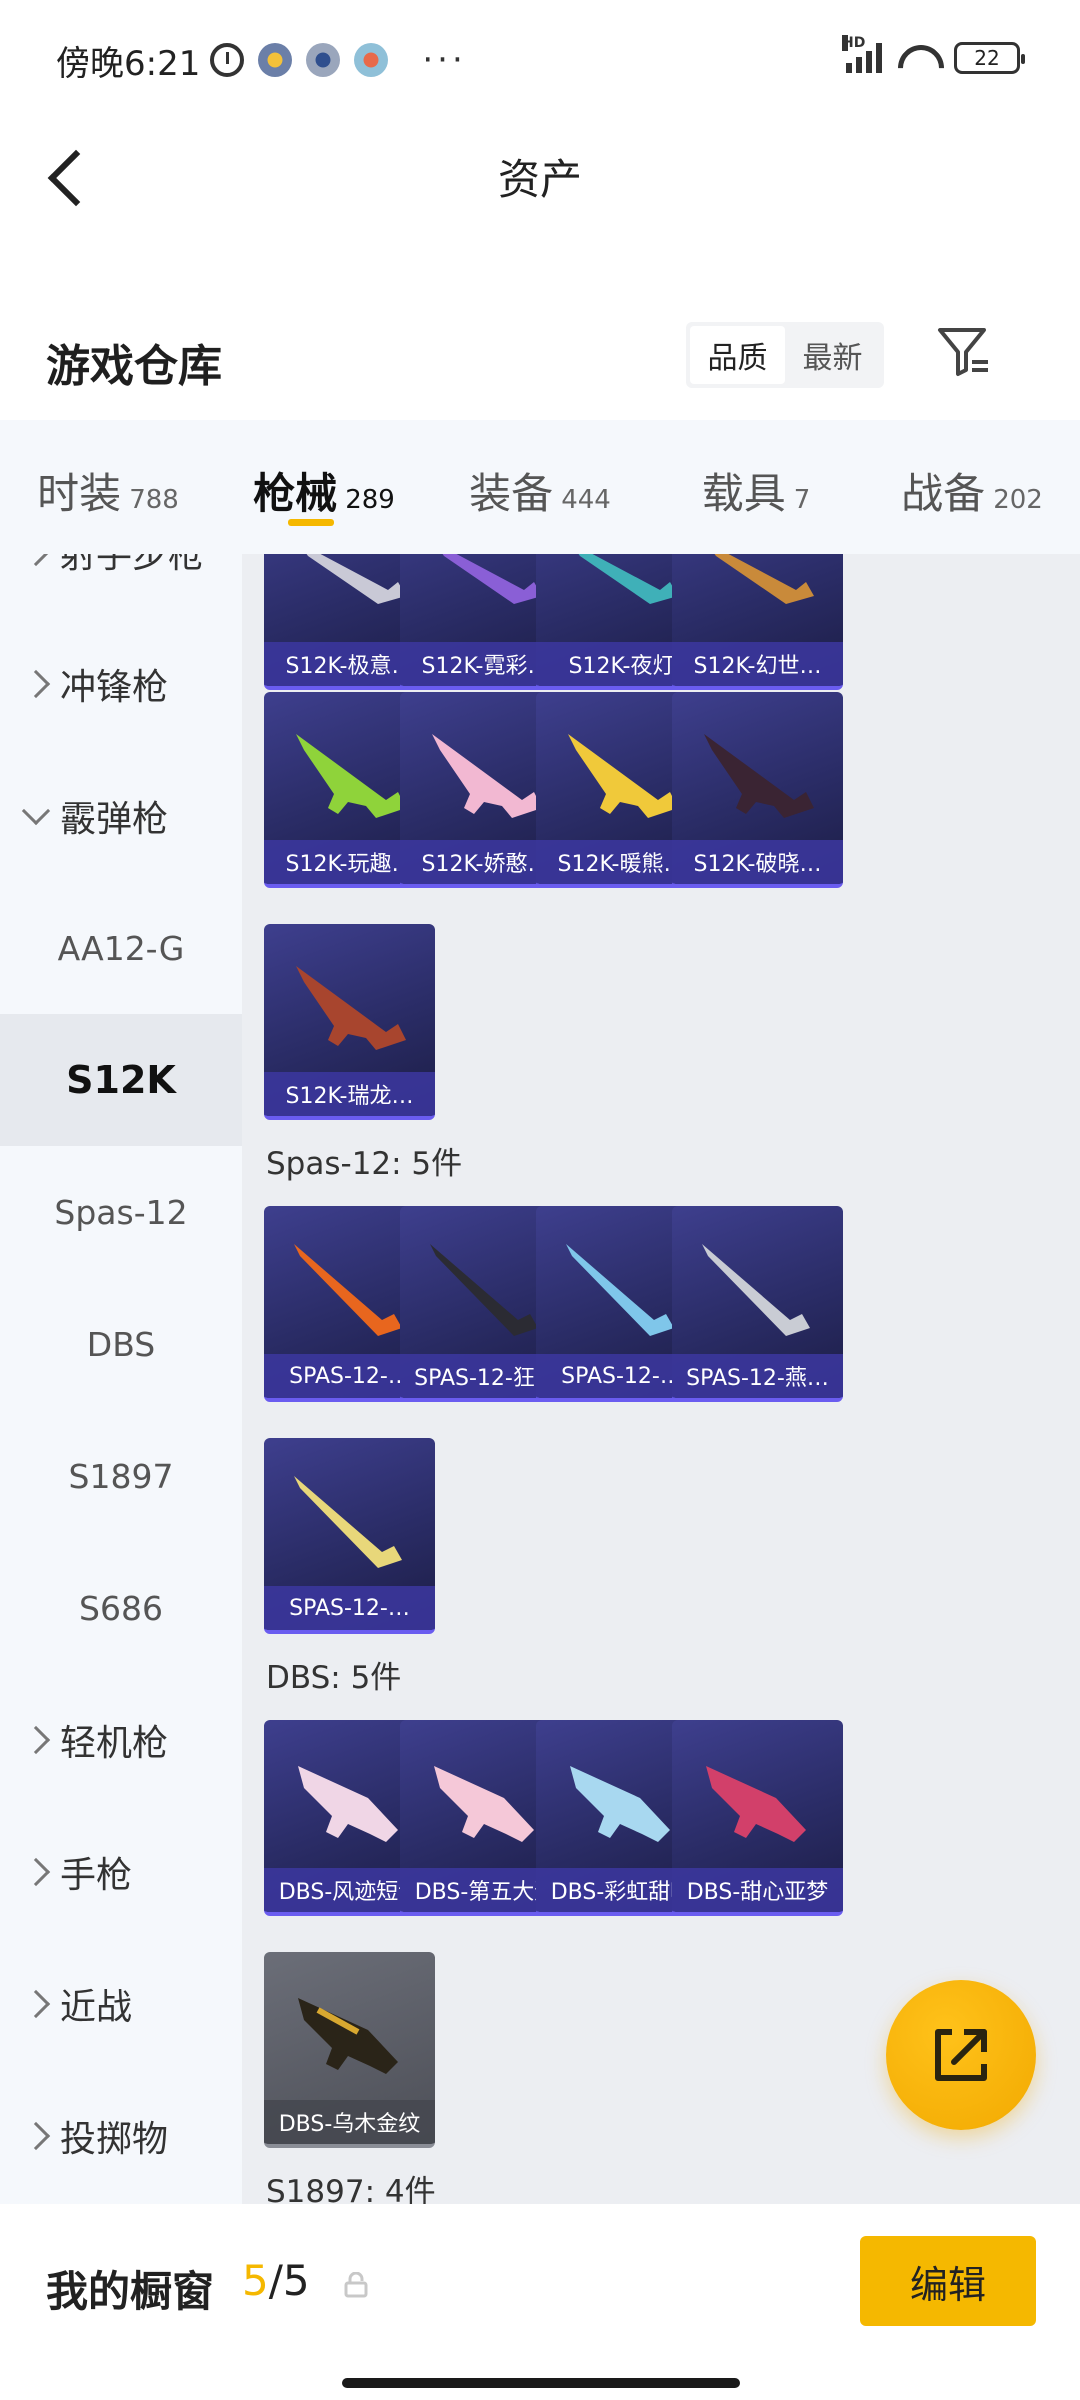 The width and height of the screenshot is (1080, 2400). Describe the element at coordinates (121, 1080) in the screenshot. I see `sidebar-item-s12k: S12K` at that location.